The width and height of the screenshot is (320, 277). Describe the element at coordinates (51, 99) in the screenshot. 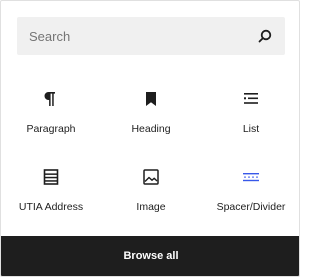

I see `paragraph-icon` at that location.